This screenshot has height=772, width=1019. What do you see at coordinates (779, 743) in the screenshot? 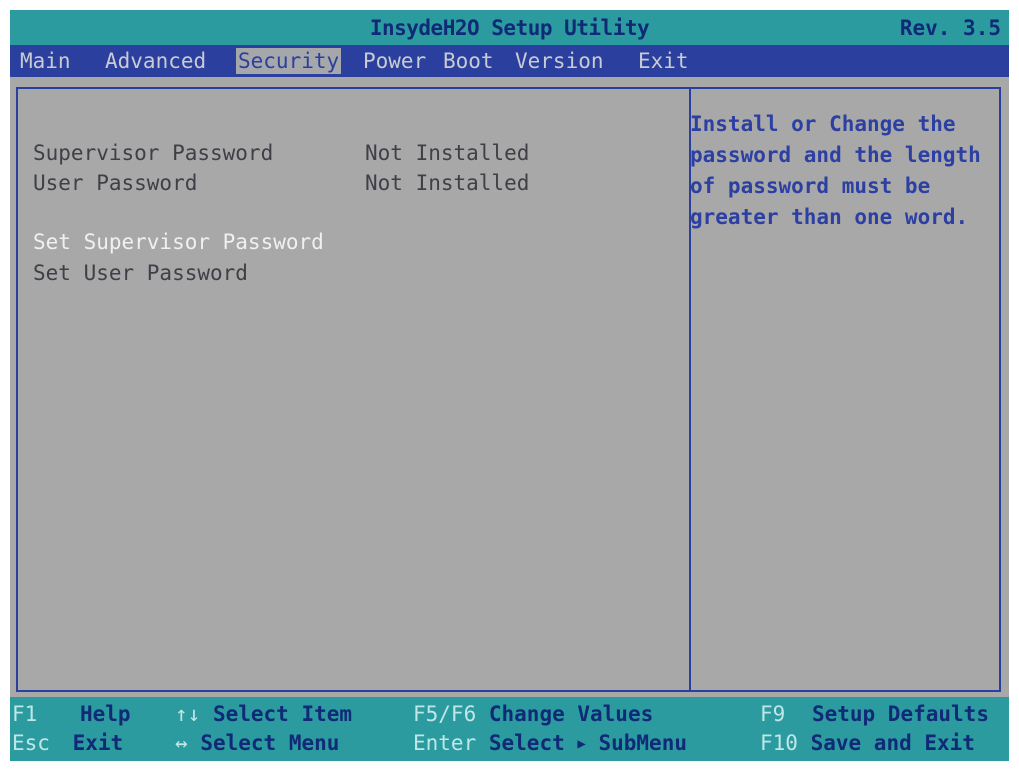
I see `key-f10: F10` at bounding box center [779, 743].